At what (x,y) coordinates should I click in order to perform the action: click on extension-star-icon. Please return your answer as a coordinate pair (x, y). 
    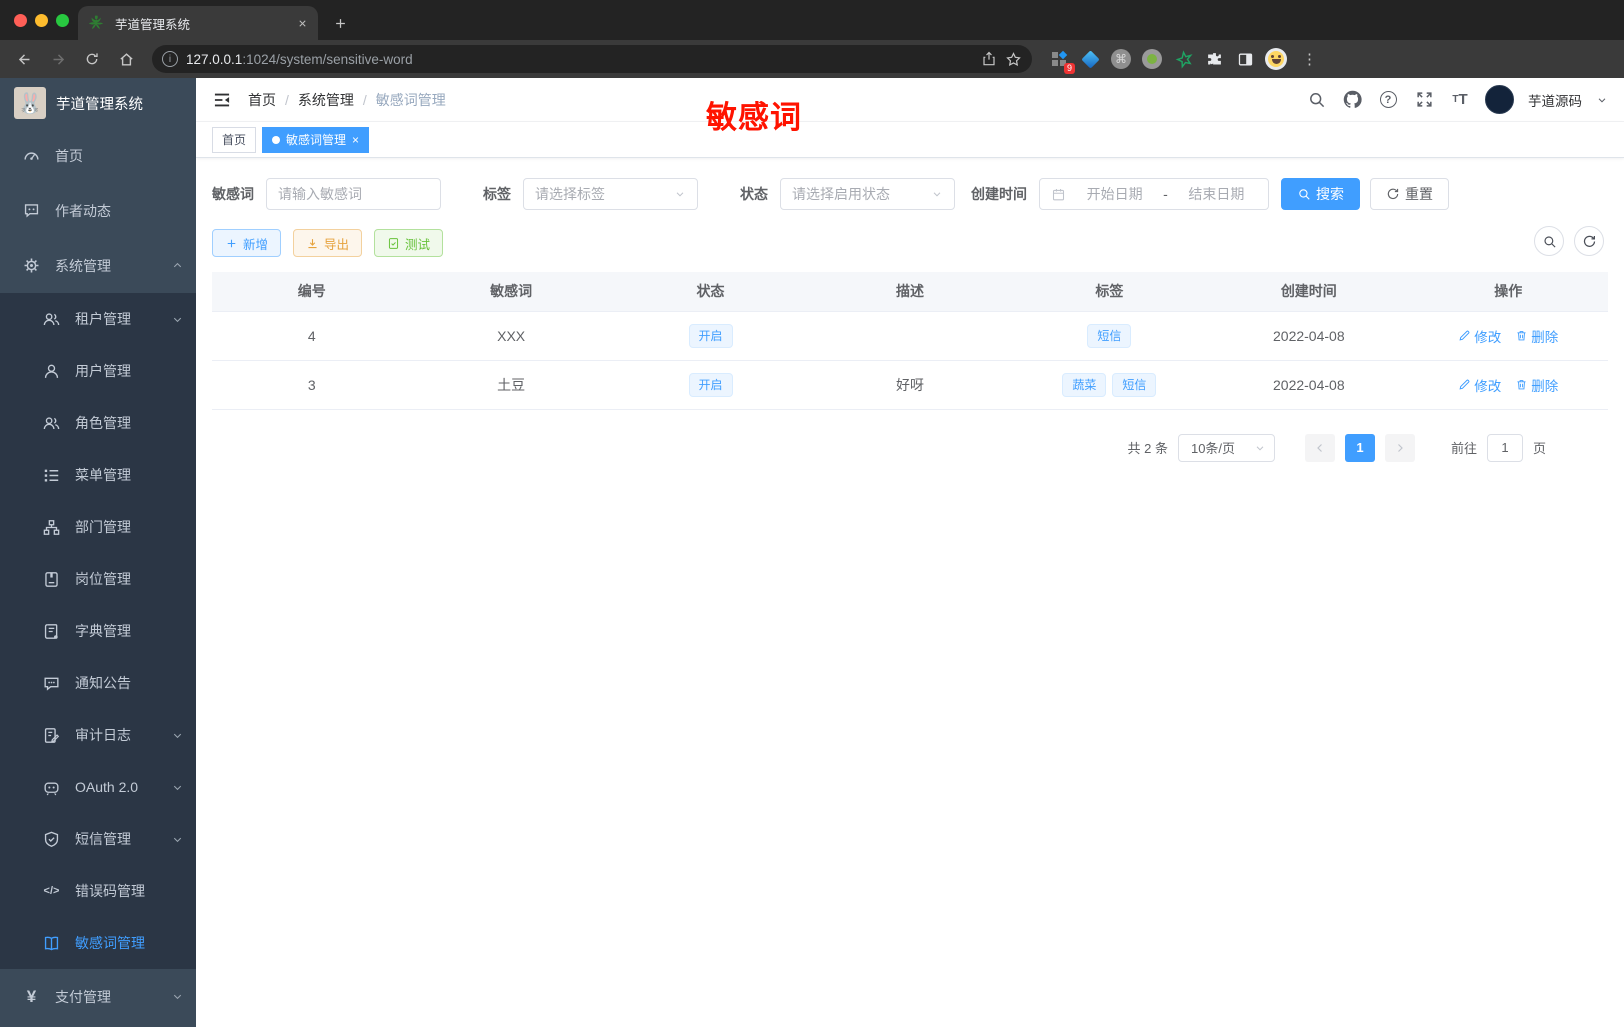
    Looking at the image, I should click on (1183, 59).